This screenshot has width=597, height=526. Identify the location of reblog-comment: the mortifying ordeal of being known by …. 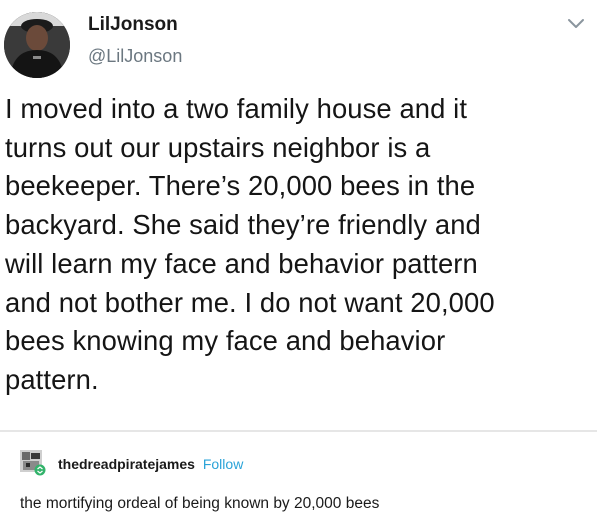
(200, 503).